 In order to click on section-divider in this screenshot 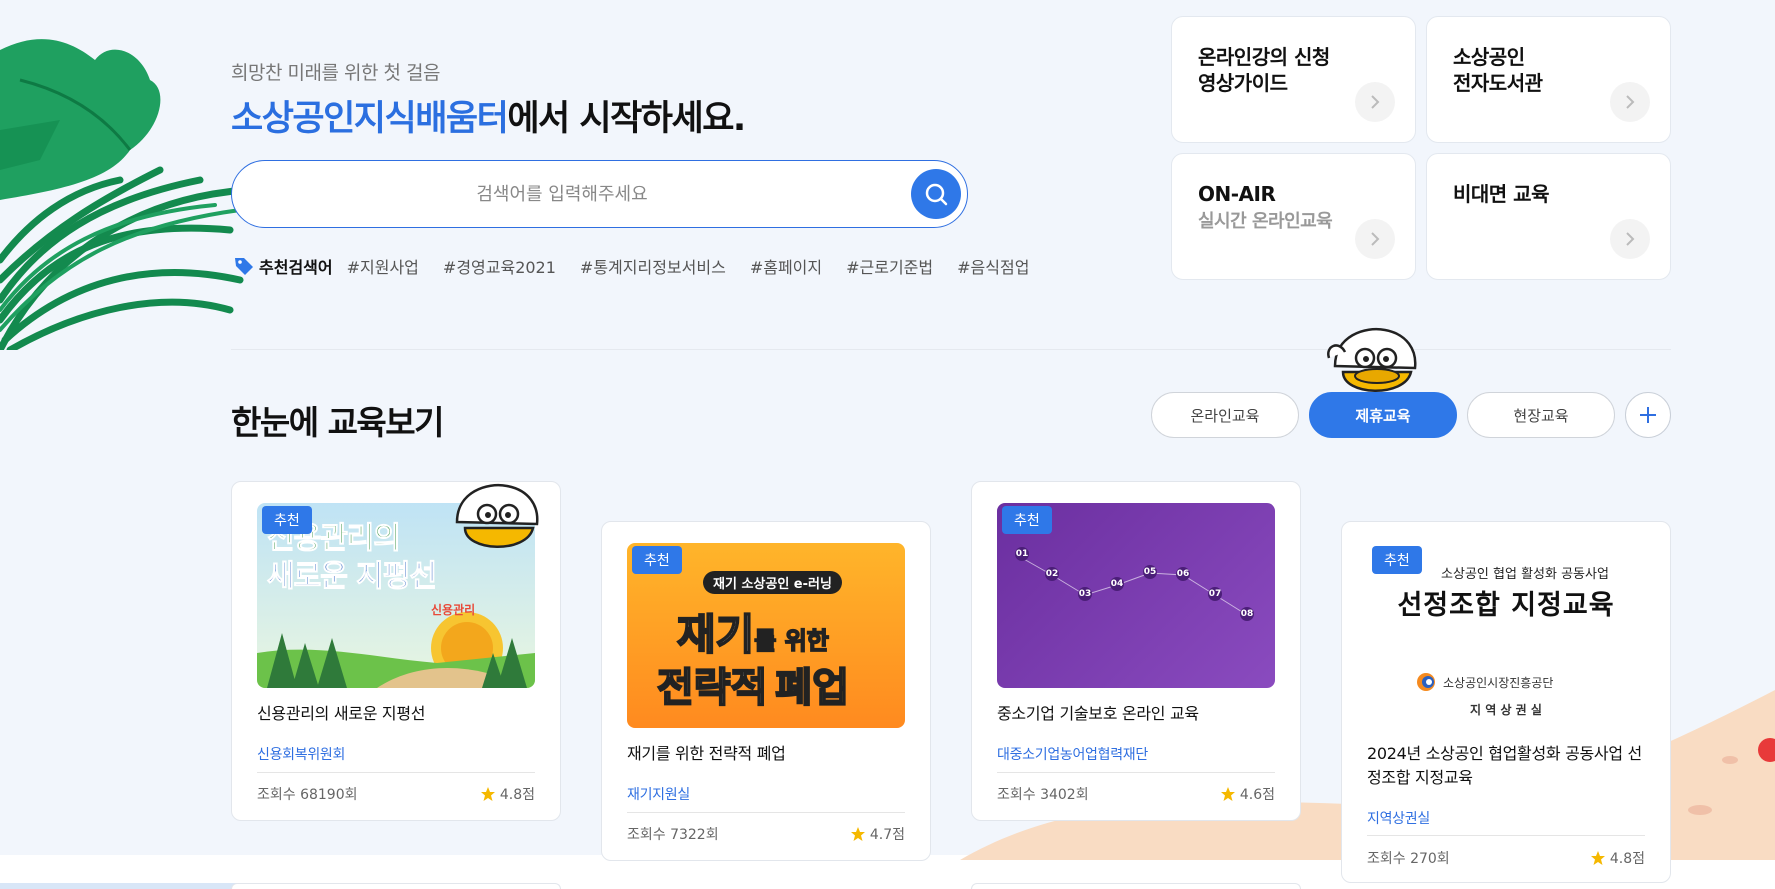, I will do `click(951, 349)`.